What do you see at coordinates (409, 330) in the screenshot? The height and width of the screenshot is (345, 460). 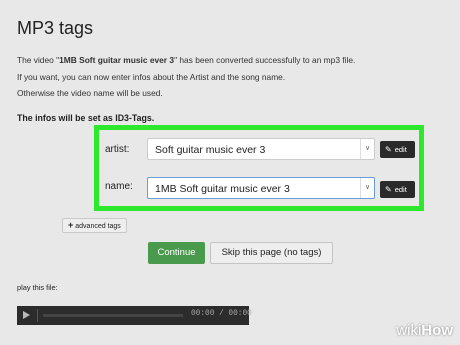 I see `watermark-wiki: wiki` at bounding box center [409, 330].